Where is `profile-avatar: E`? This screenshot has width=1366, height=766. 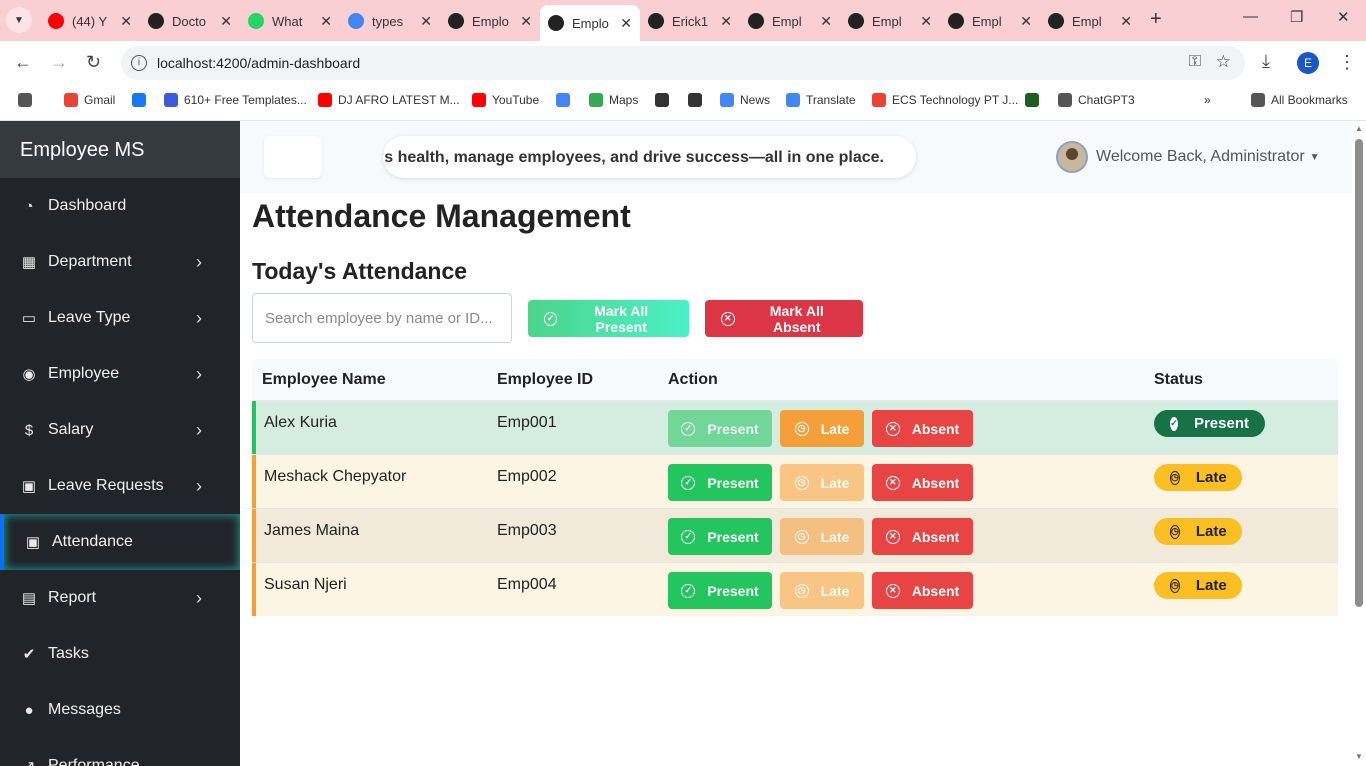 profile-avatar: E is located at coordinates (1308, 63).